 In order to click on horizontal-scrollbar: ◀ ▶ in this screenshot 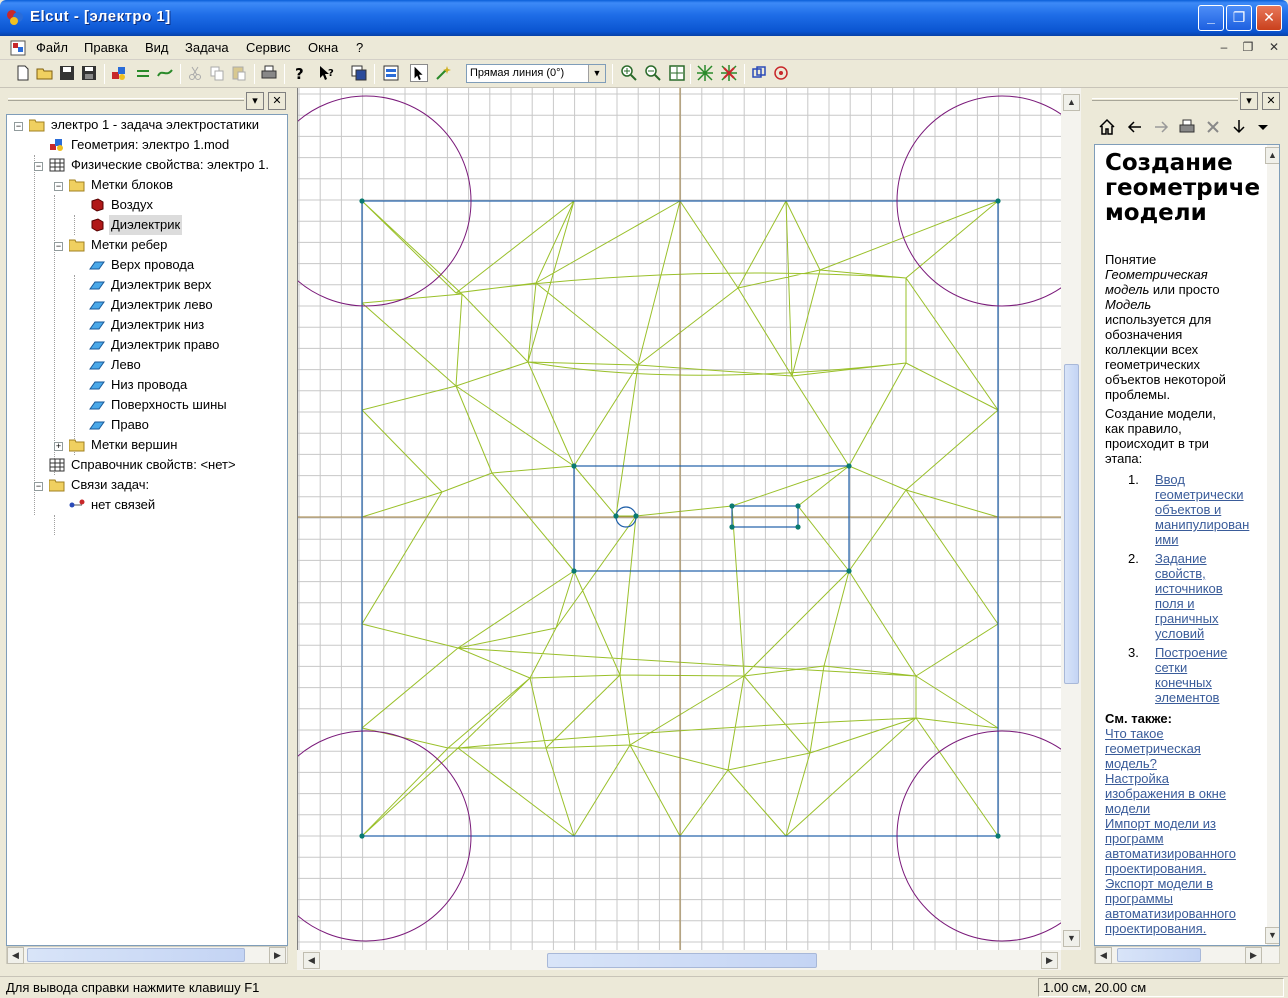, I will do `click(679, 960)`.